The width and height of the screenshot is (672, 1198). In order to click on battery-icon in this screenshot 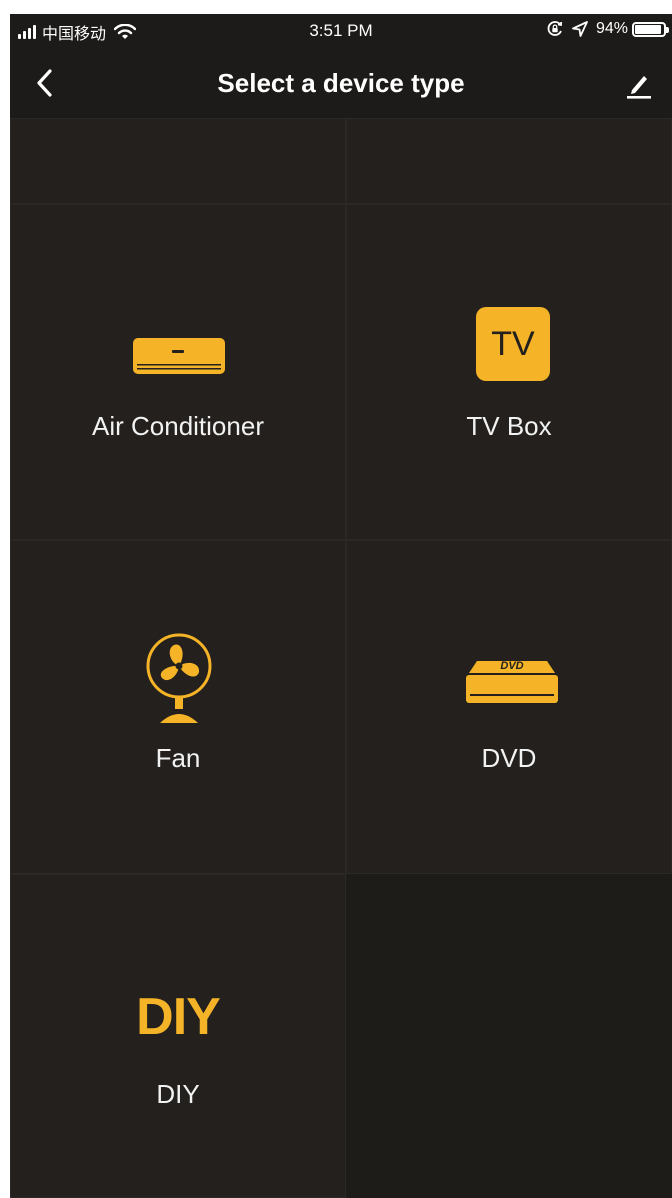, I will do `click(650, 29)`.